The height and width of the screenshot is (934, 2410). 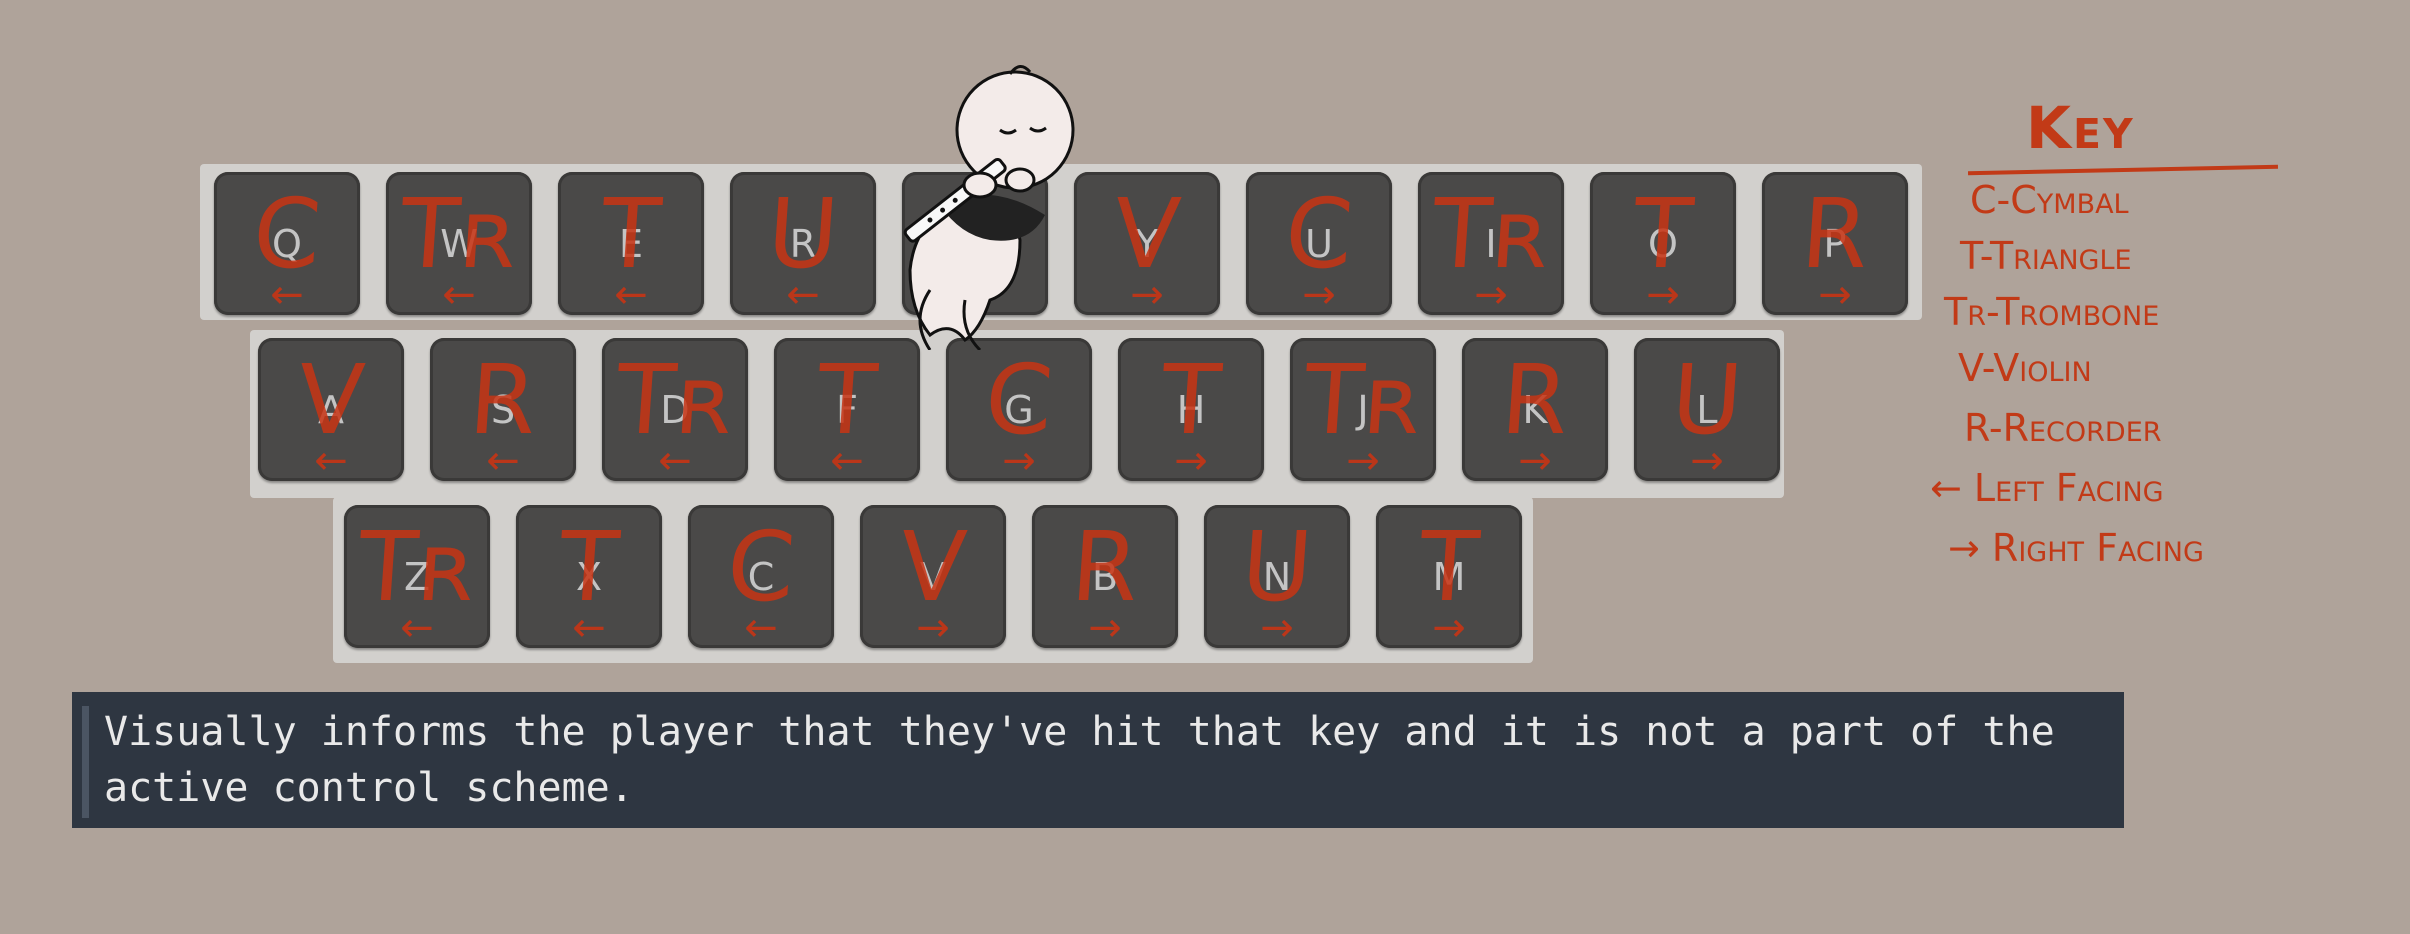 I want to click on key-letter: I, so click(x=1491, y=244).